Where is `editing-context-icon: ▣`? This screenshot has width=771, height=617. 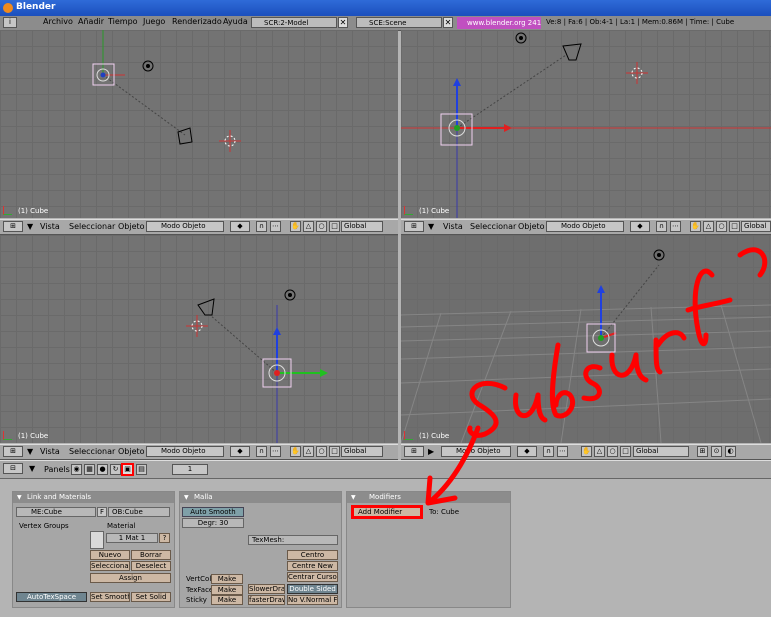 editing-context-icon: ▣ is located at coordinates (127, 469).